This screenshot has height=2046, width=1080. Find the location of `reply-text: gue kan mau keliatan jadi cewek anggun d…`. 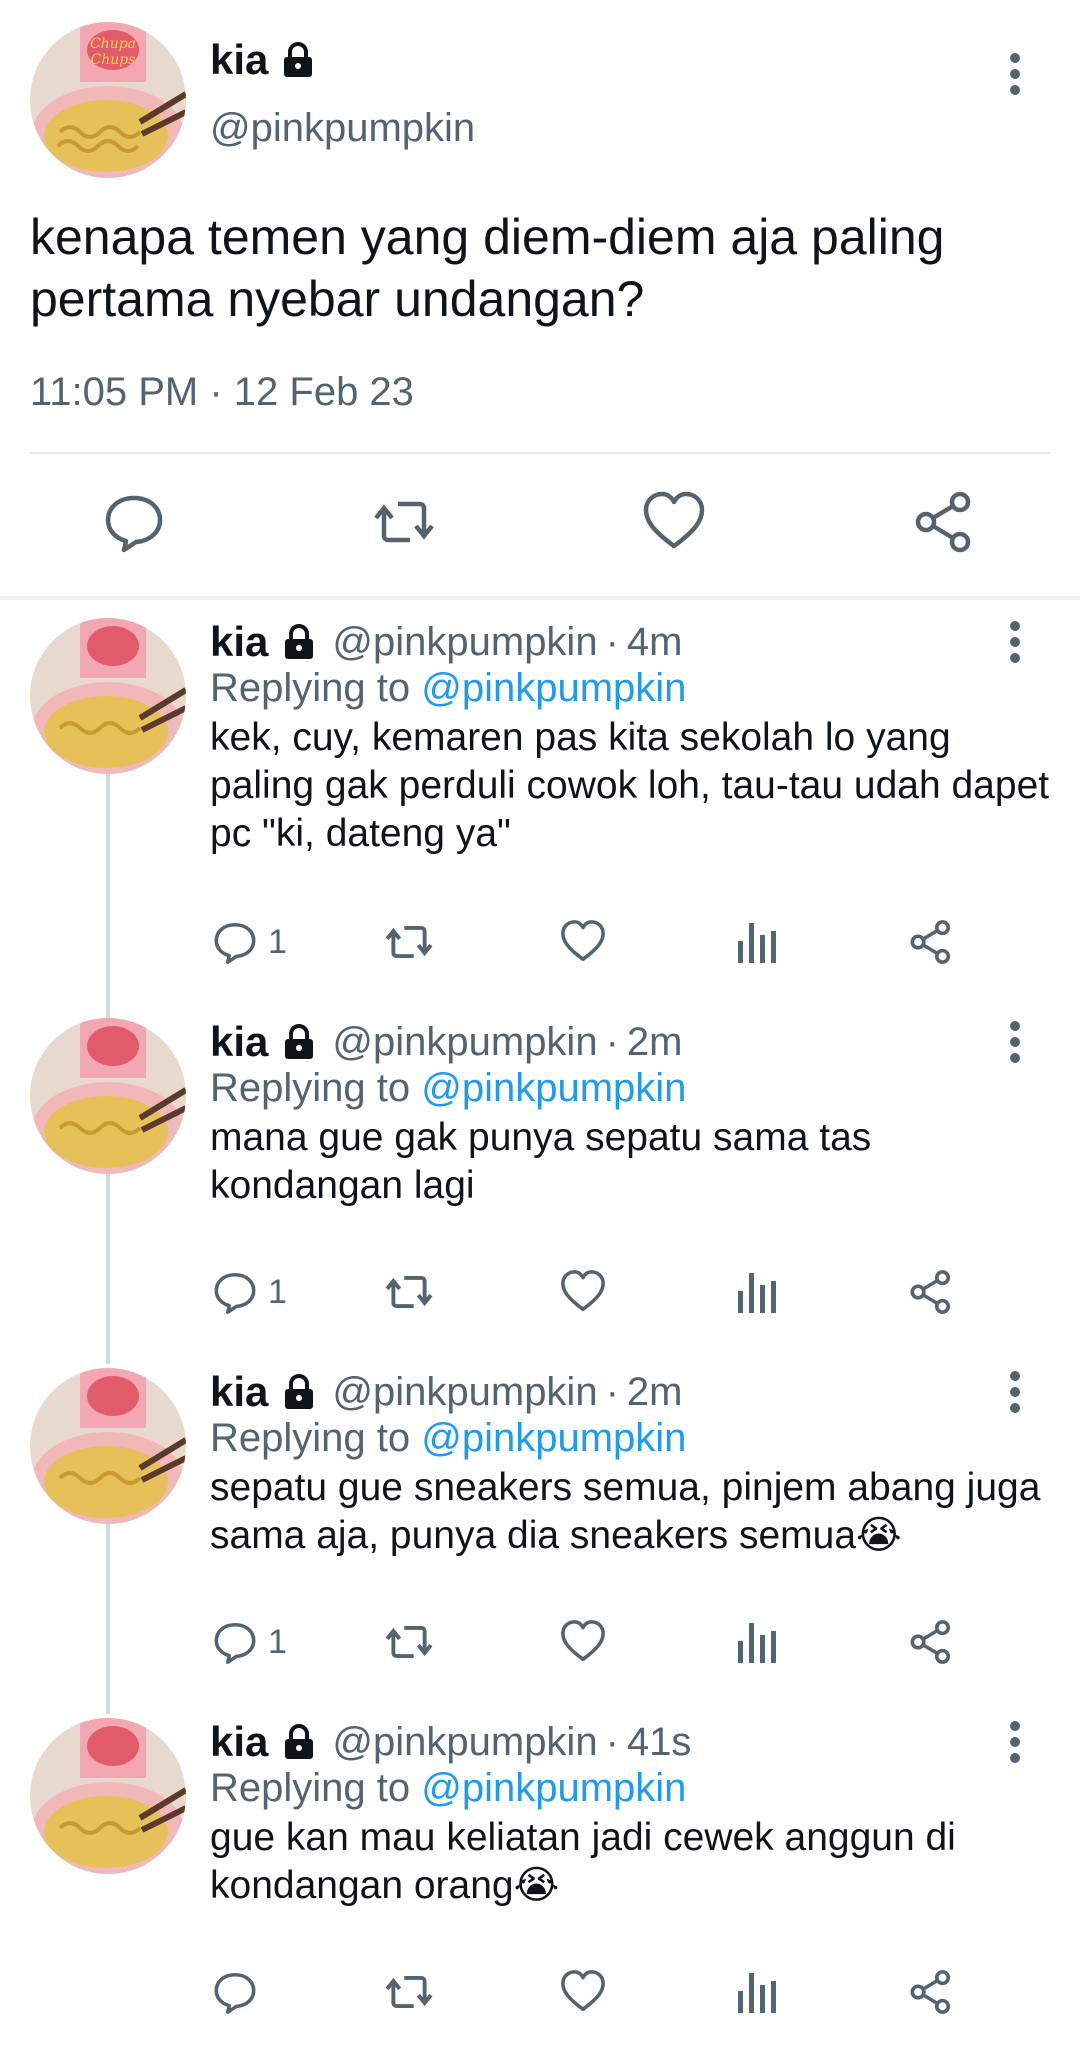

reply-text: gue kan mau keliatan jadi cewek anggun d… is located at coordinates (583, 1861).